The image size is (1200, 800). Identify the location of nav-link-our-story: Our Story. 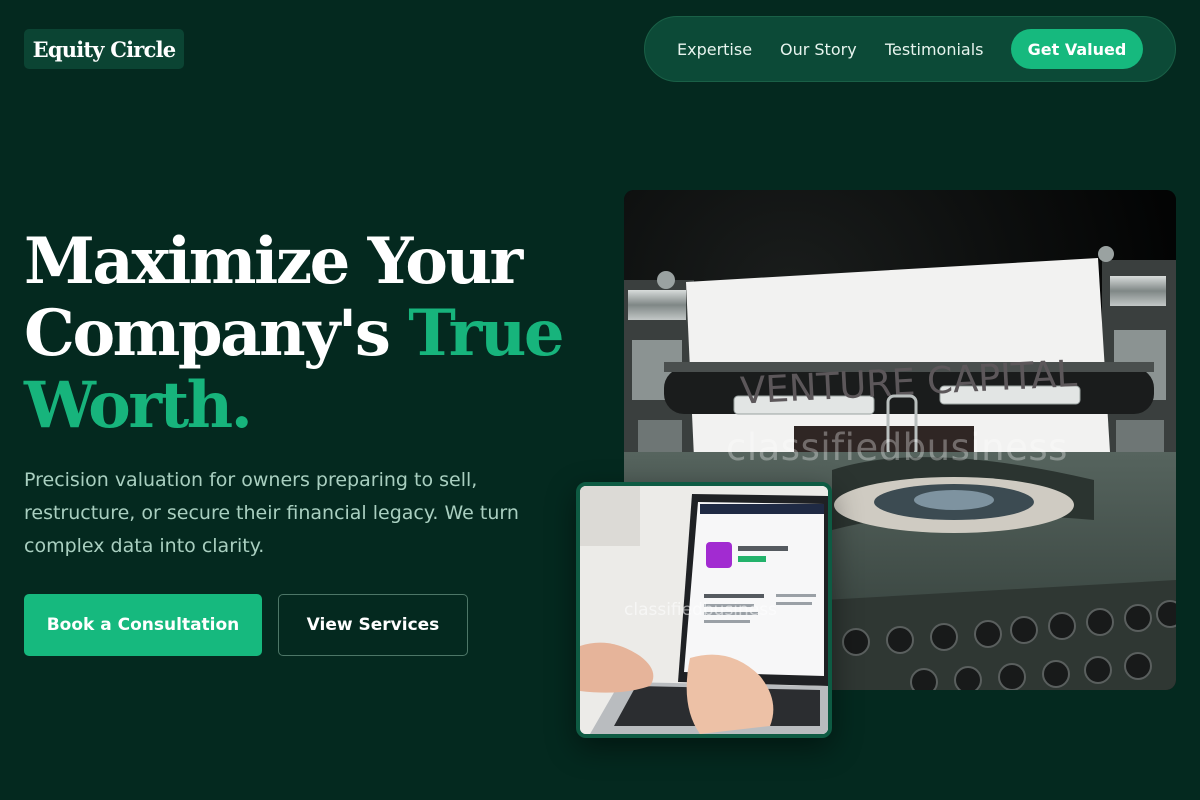
(818, 49).